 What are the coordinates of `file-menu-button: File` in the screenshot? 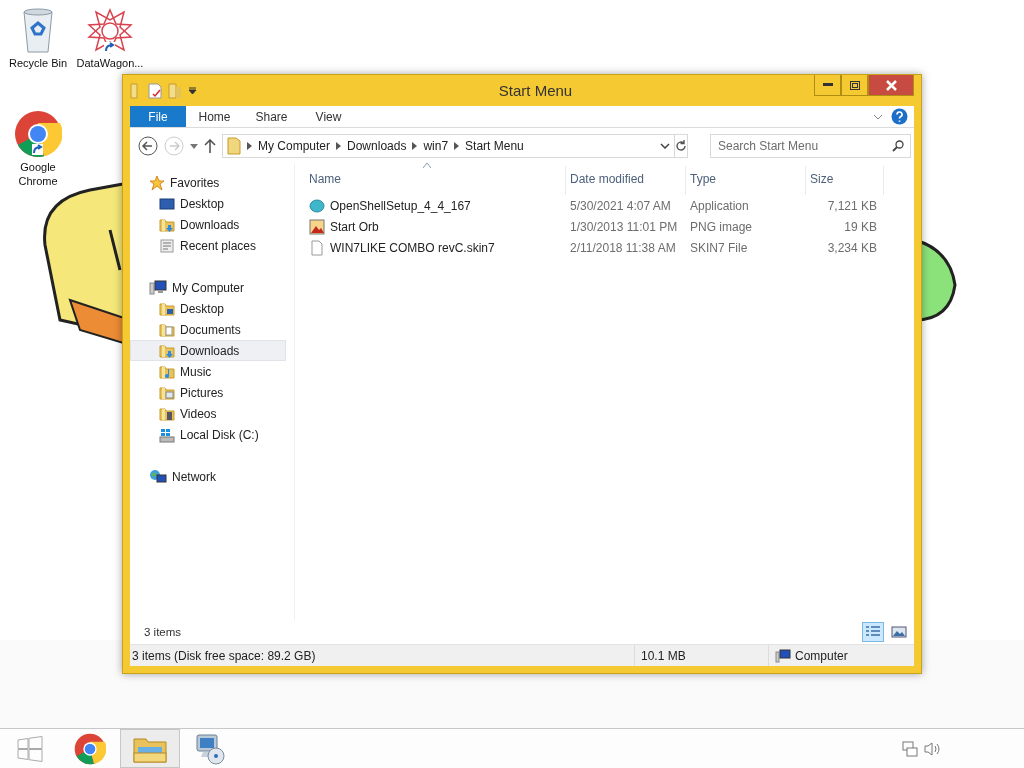 It's located at (158, 116).